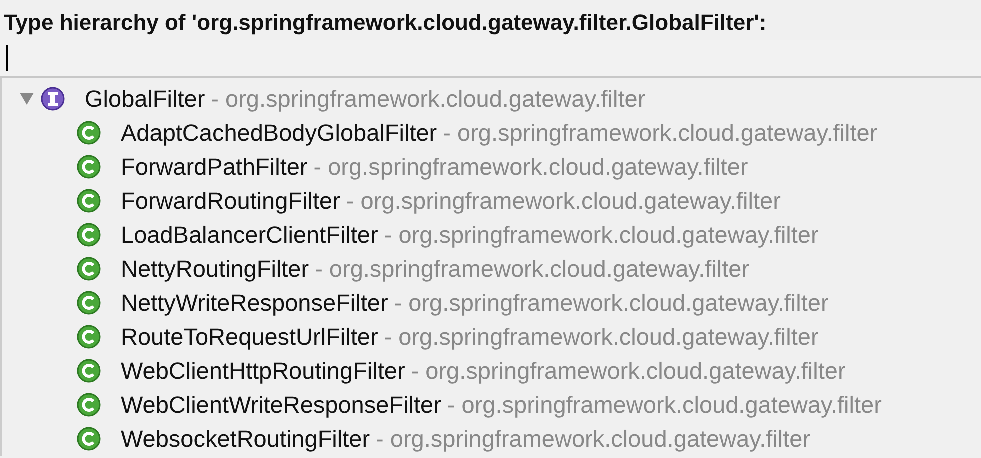 This screenshot has width=981, height=458. I want to click on type-name: WebsocketRoutingFilter, so click(245, 439).